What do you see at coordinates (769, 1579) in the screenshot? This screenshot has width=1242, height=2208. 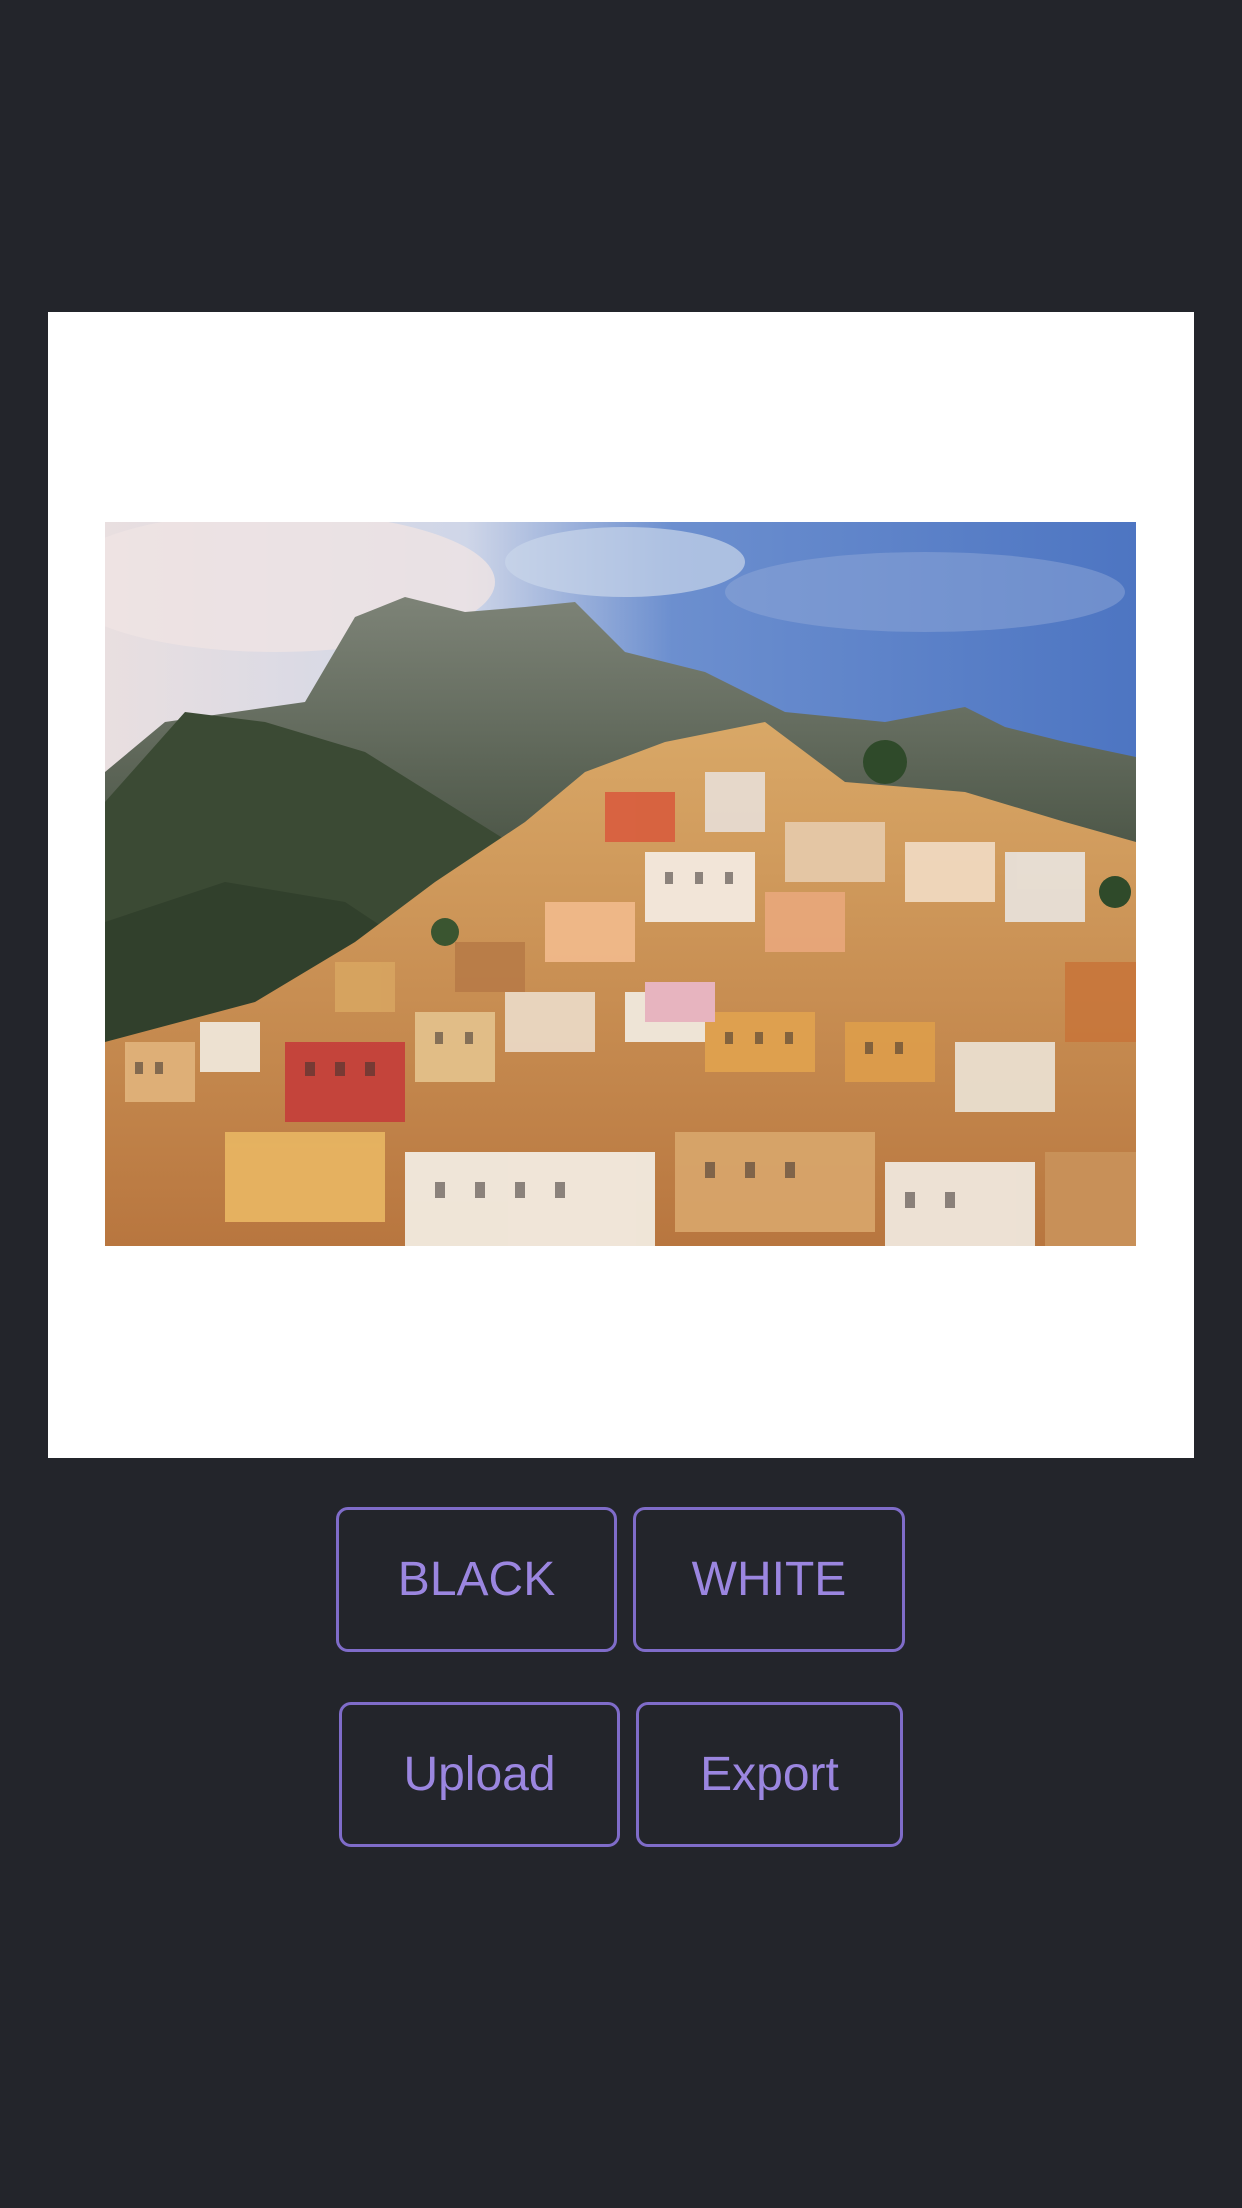 I see `white-background-button: WHITE` at bounding box center [769, 1579].